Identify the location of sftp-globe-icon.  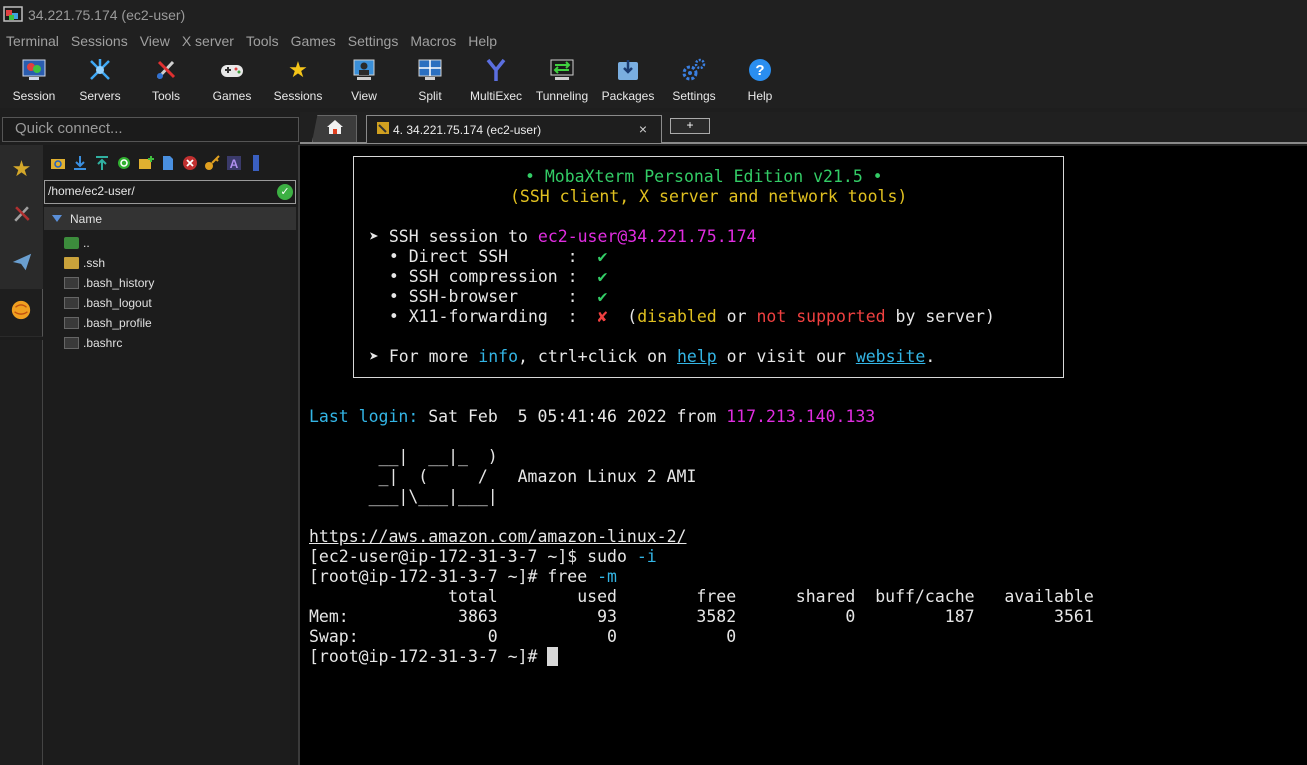
(21, 313).